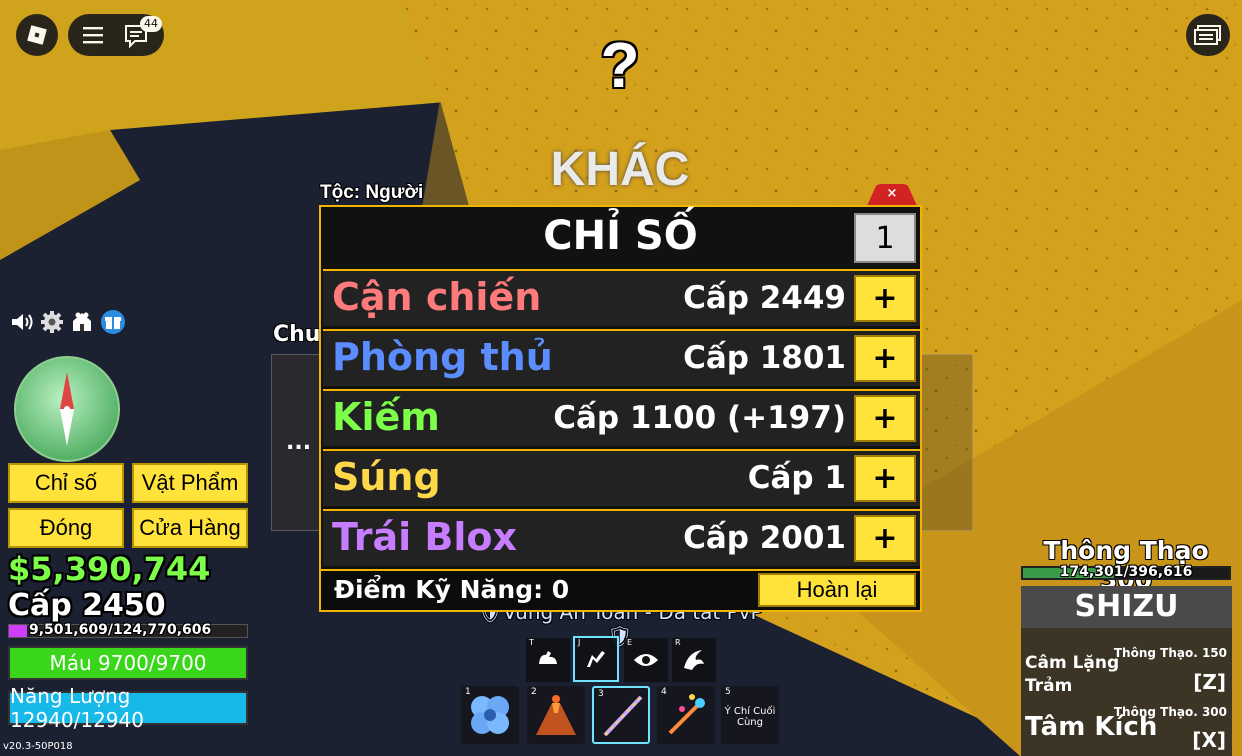  I want to click on xp-fill, so click(18, 631).